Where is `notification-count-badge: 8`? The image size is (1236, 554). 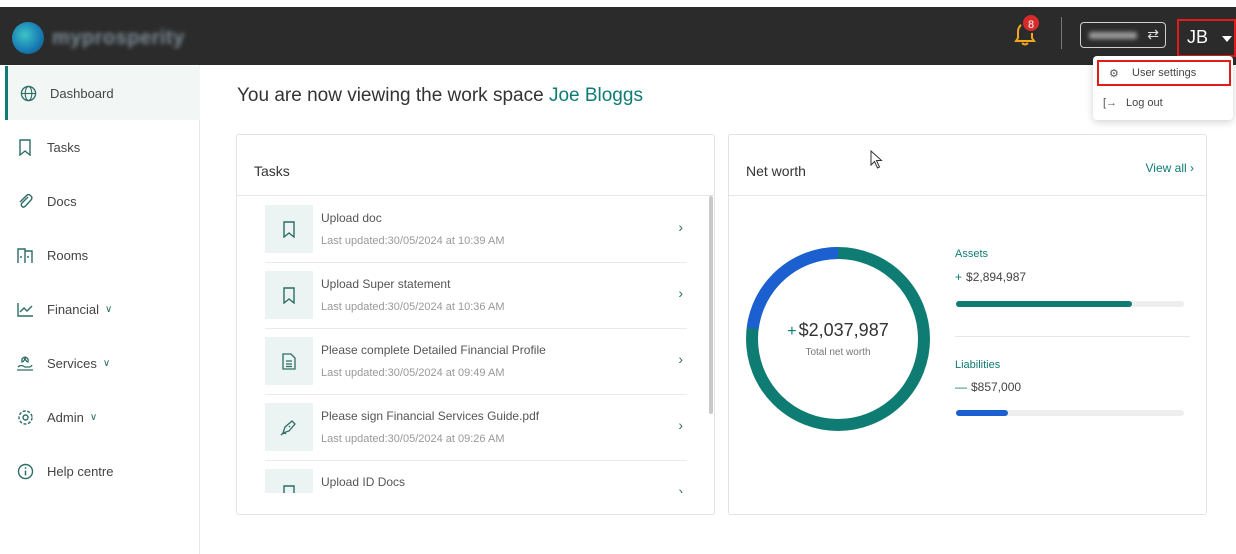 notification-count-badge: 8 is located at coordinates (1031, 23).